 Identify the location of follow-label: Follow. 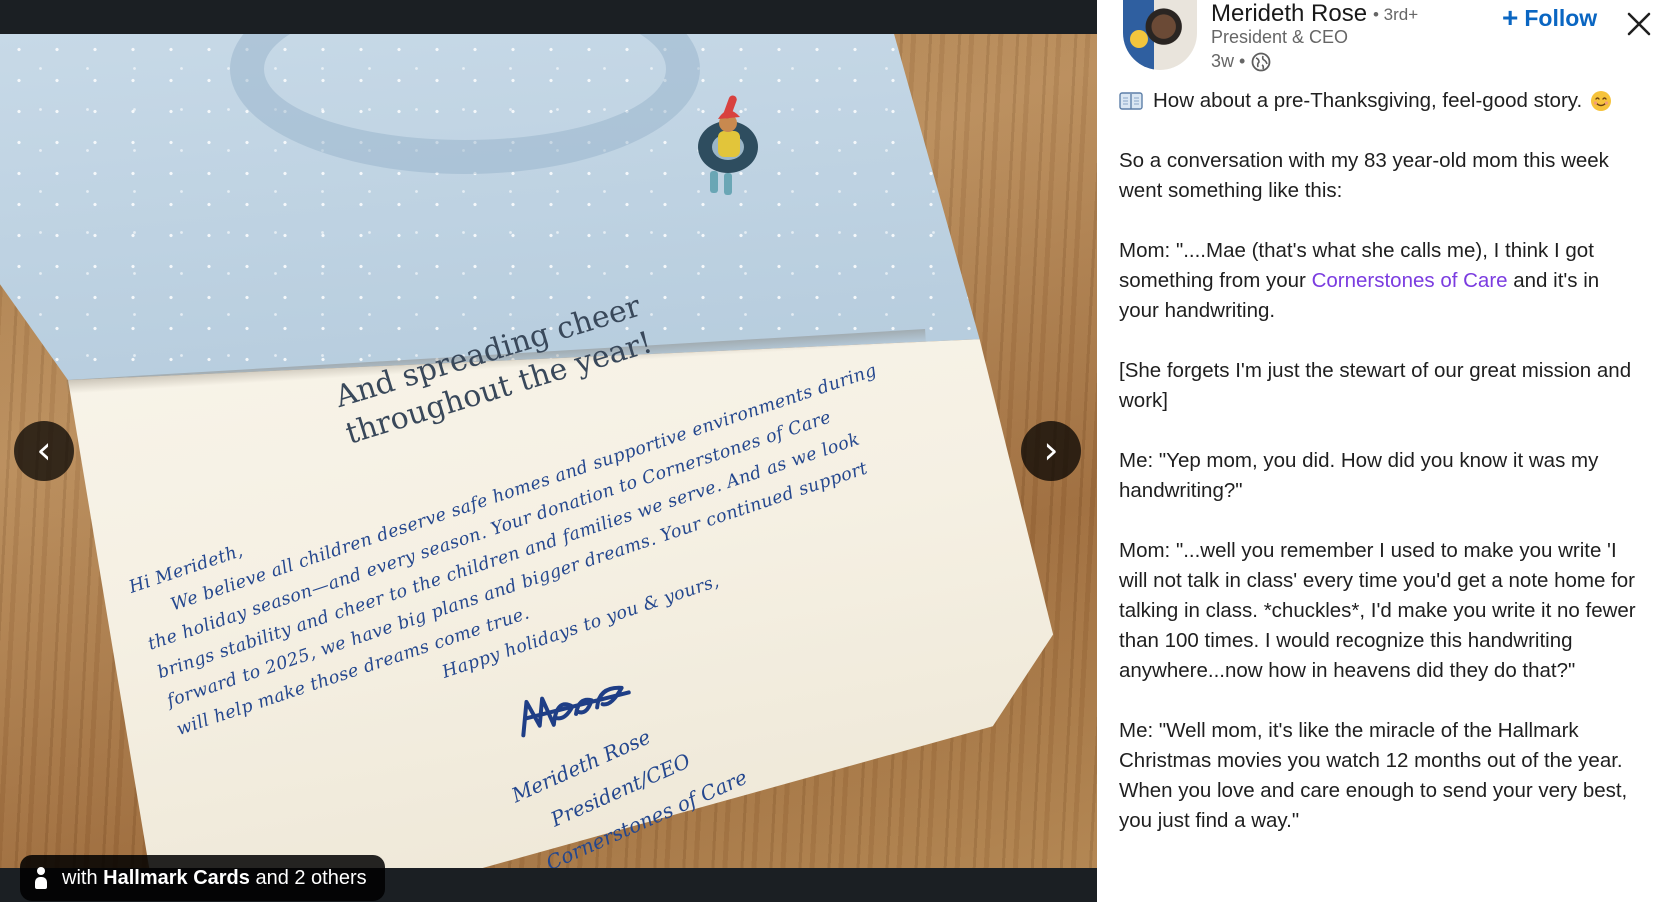
(1561, 17).